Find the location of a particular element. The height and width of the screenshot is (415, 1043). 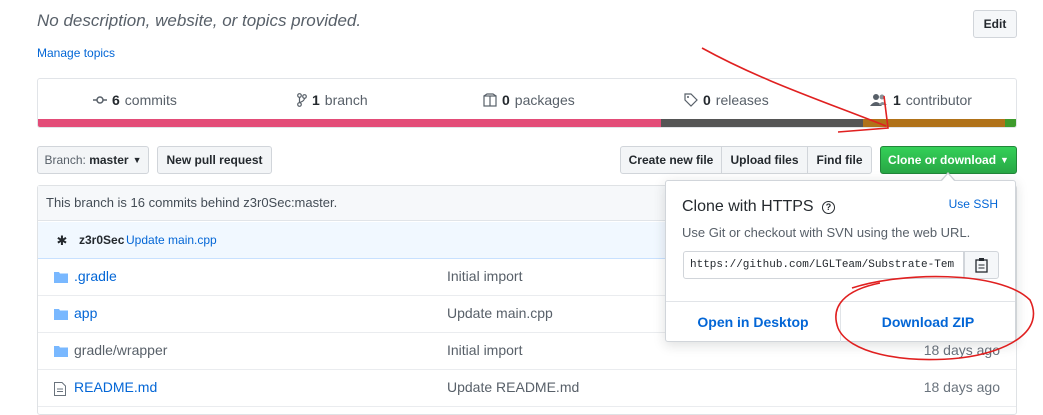

download-zip-button: Download ZIP is located at coordinates (928, 322).